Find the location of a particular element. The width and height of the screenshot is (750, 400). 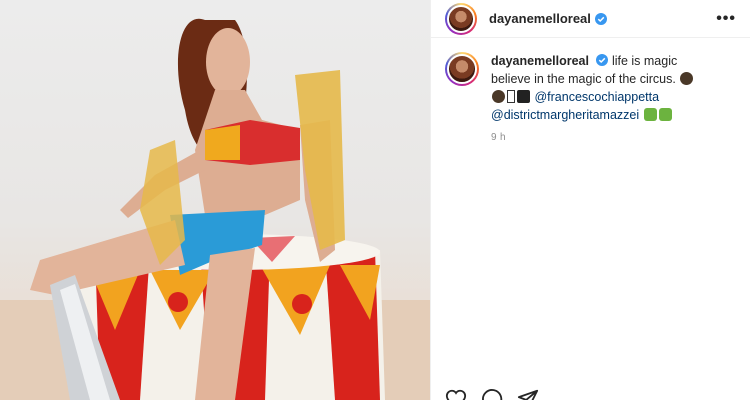

camera-emoji-icon is located at coordinates (523, 96).